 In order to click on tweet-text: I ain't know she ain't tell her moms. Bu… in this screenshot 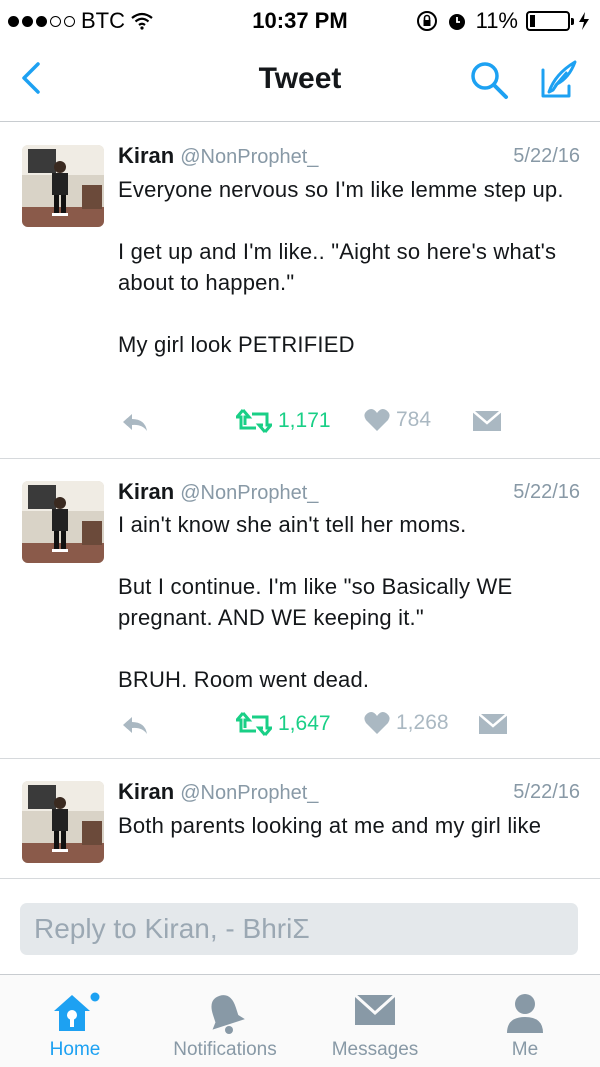, I will do `click(315, 602)`.